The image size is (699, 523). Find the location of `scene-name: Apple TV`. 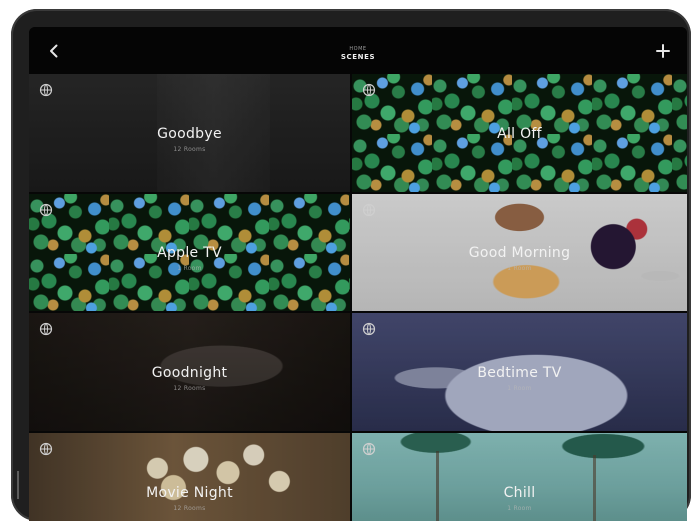

scene-name: Apple TV is located at coordinates (189, 253).